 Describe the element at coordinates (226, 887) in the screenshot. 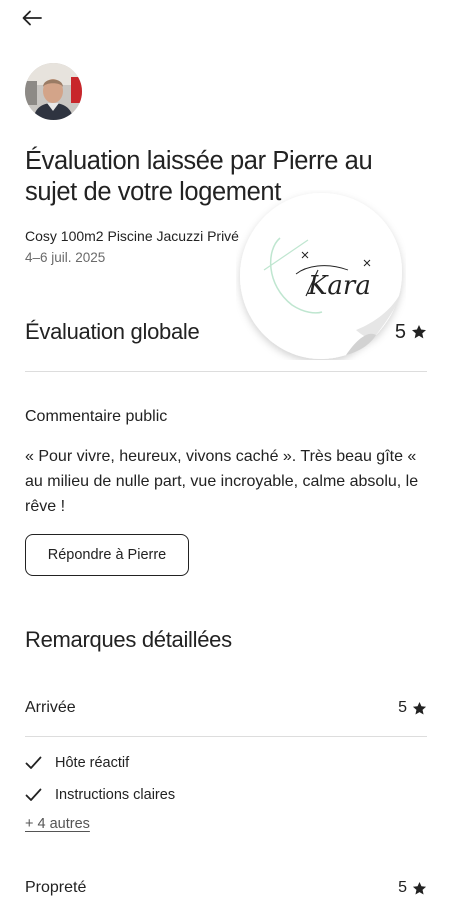

I see `criterion-row-cleanliness: Propreté 5` at that location.